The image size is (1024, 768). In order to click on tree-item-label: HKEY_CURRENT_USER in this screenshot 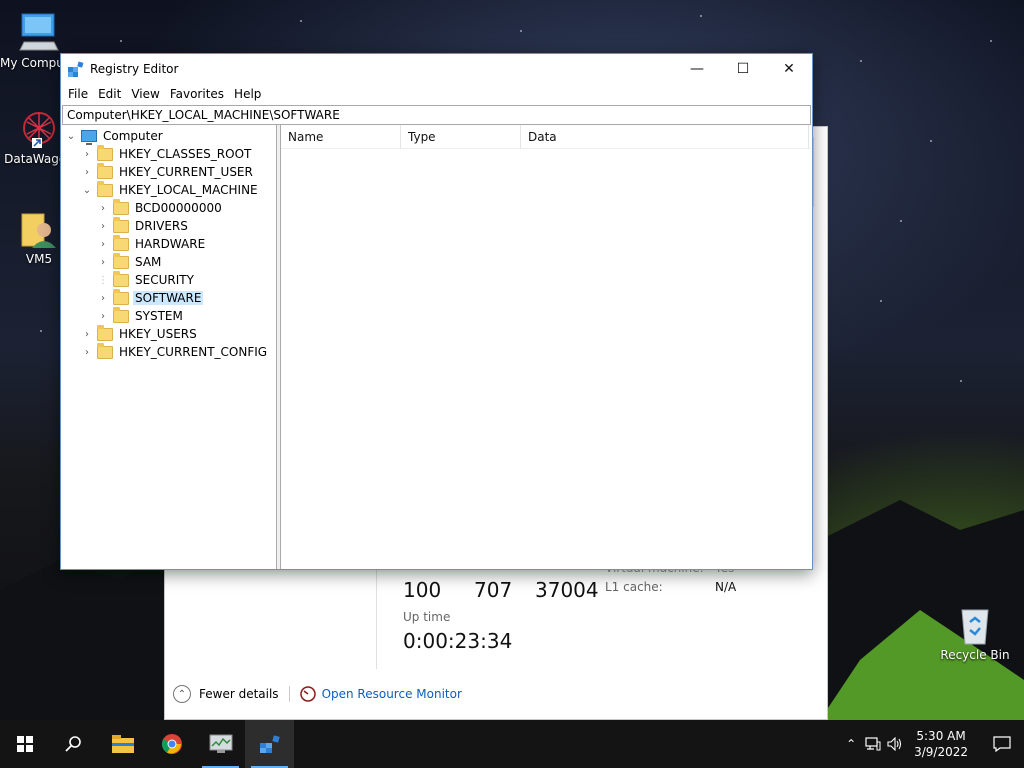, I will do `click(186, 172)`.